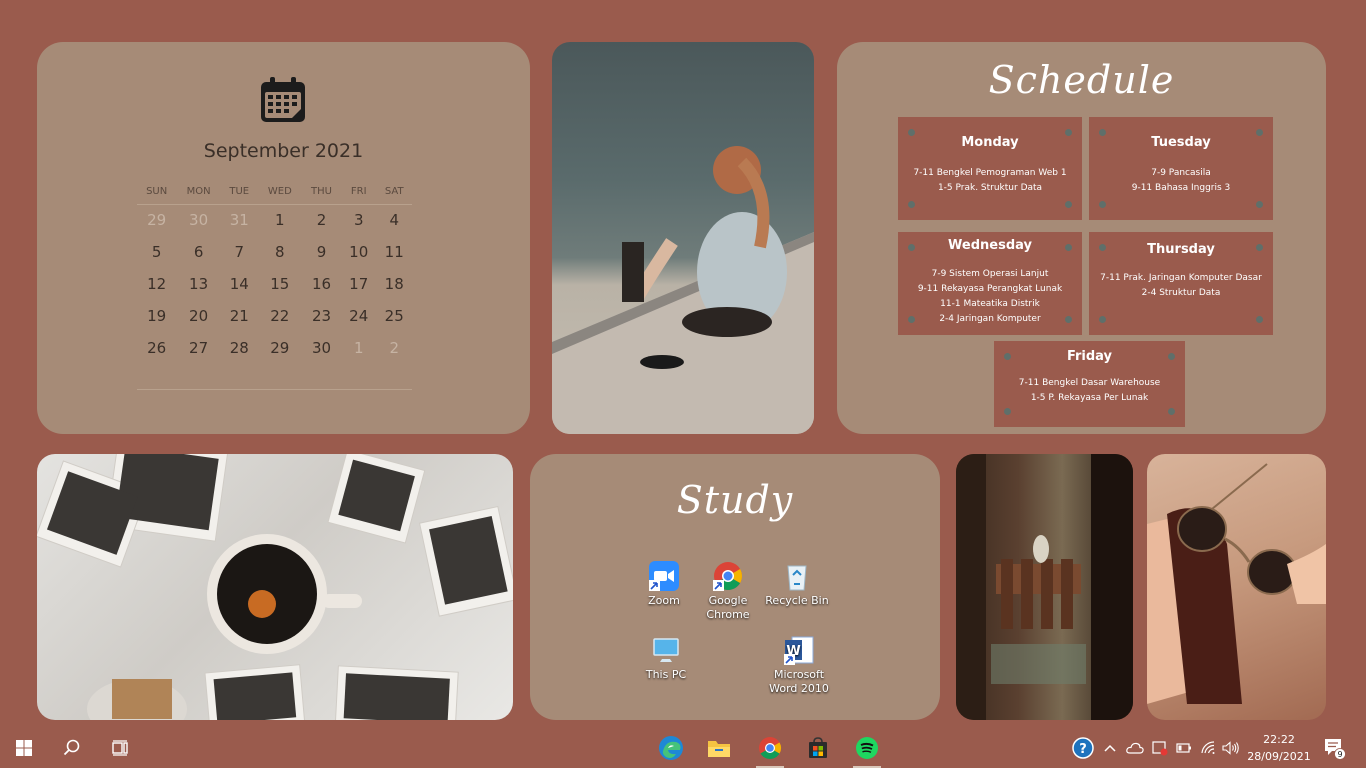 This screenshot has height=768, width=1366. Describe the element at coordinates (199, 316) in the screenshot. I see `calendar-day: 20` at that location.